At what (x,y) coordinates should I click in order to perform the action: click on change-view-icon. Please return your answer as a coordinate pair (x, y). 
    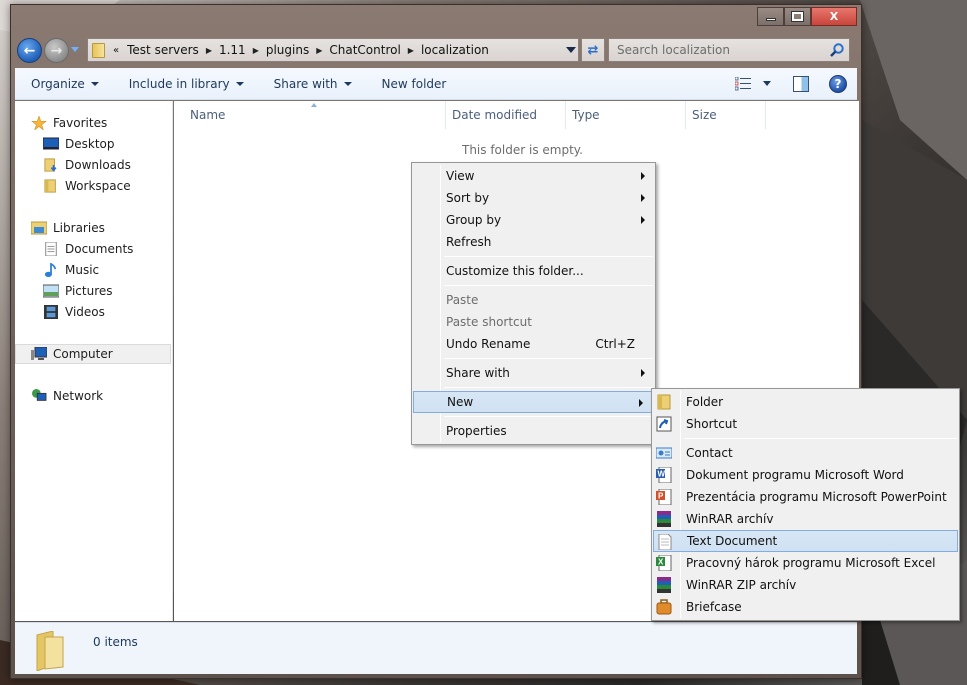
    Looking at the image, I should click on (743, 83).